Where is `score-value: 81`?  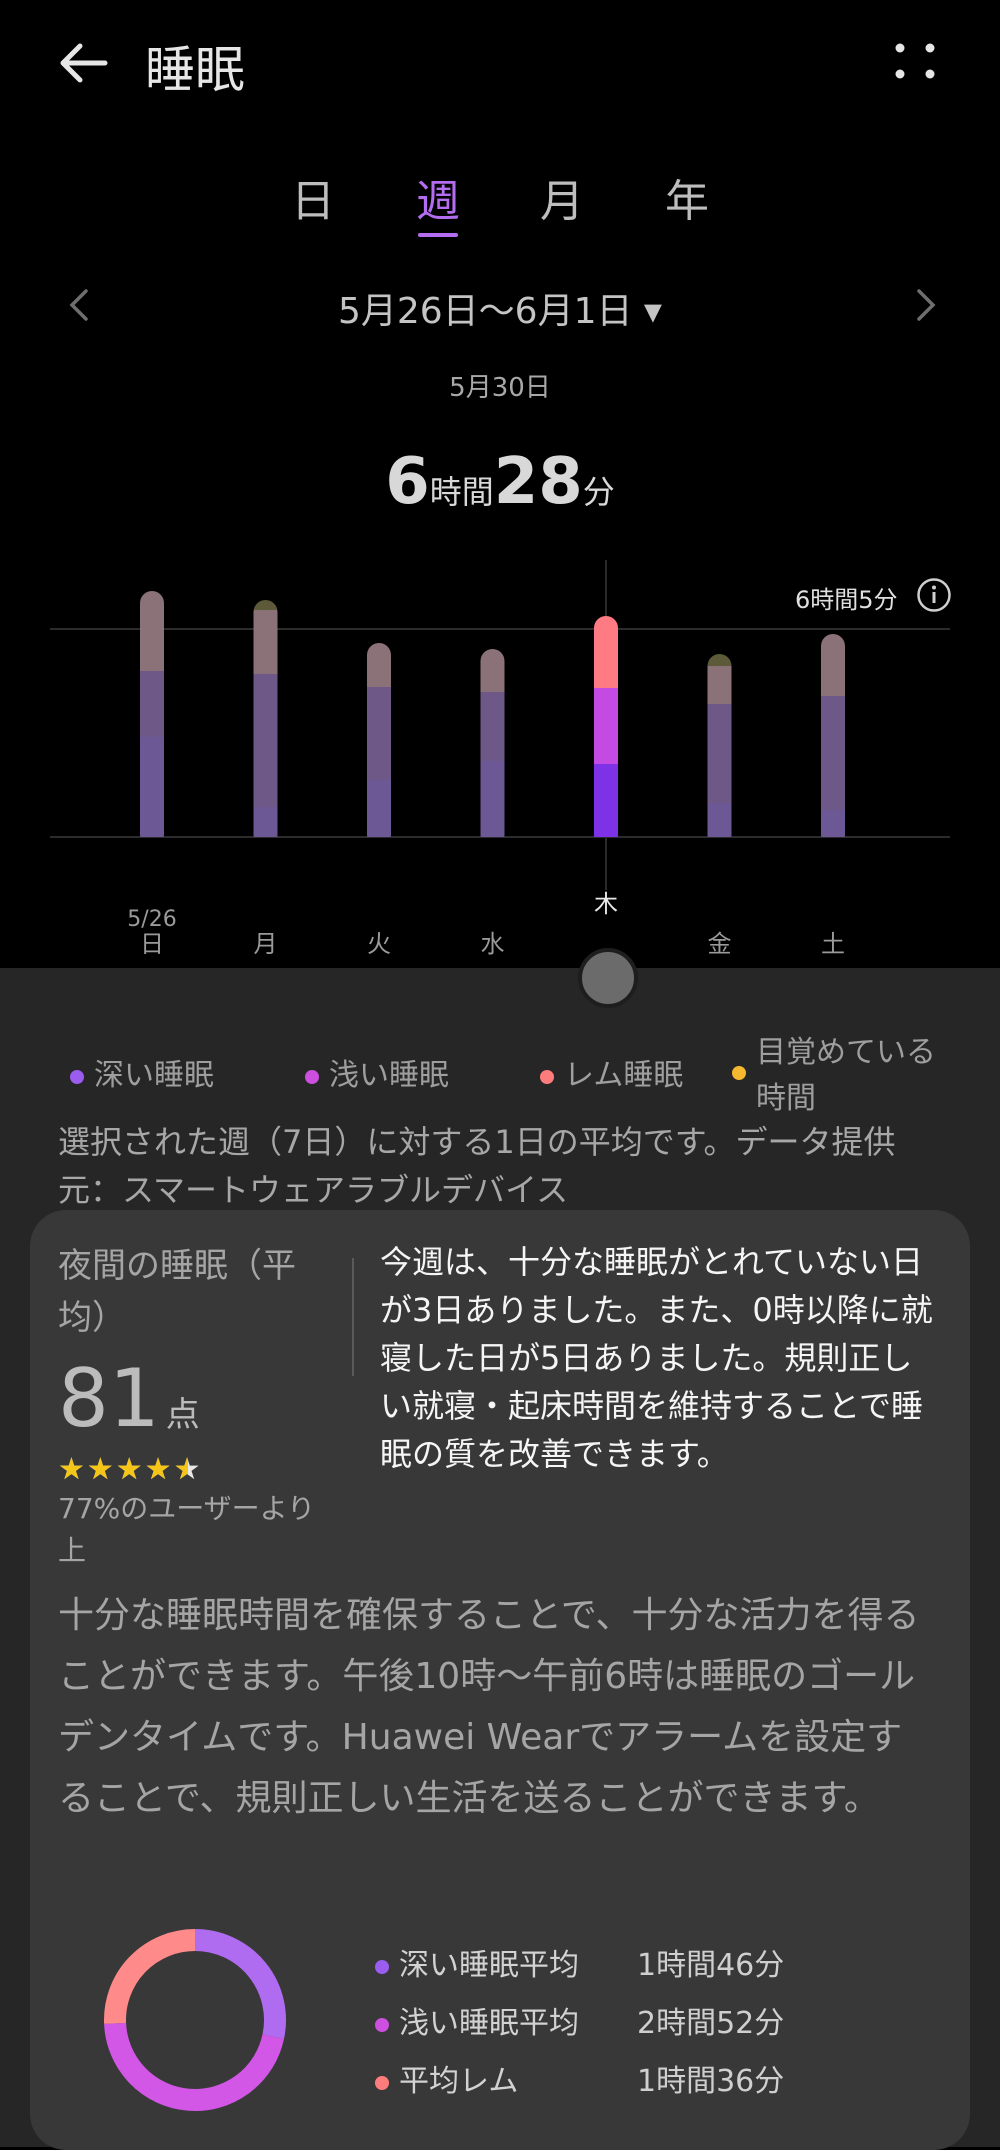 score-value: 81 is located at coordinates (109, 1398).